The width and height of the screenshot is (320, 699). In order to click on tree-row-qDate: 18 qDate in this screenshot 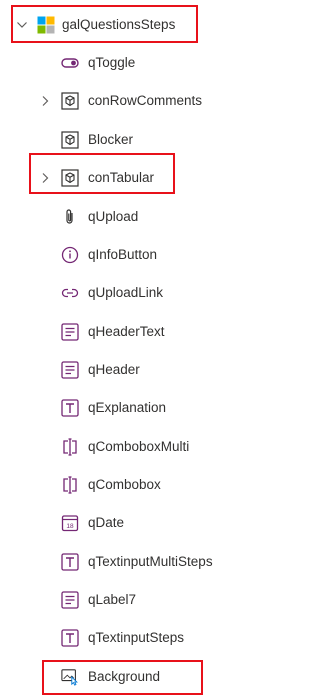, I will do `click(139, 523)`.